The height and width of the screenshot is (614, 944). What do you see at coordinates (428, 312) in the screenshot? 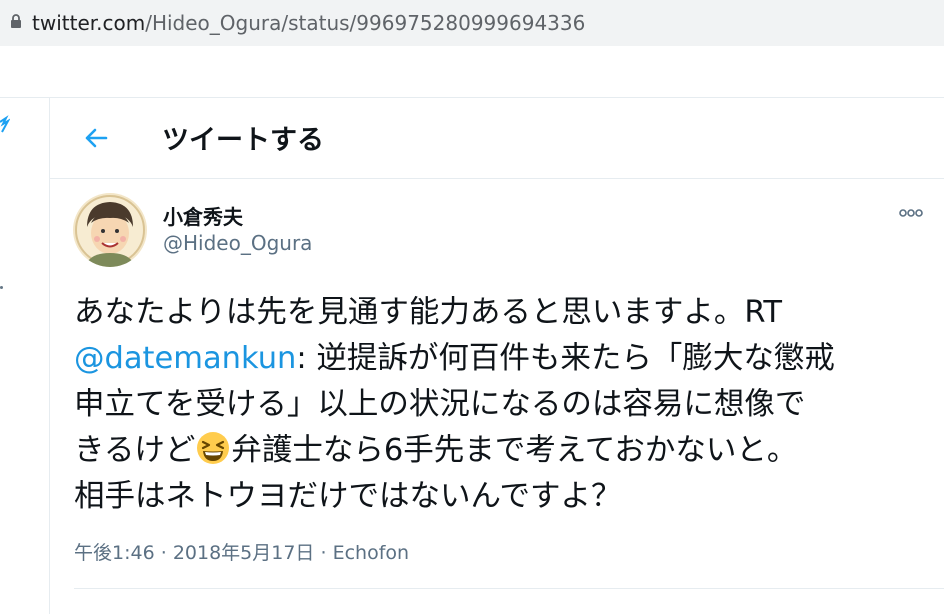
I see `tweet-line: あなたよりは先を見通す能力あると思いますよ。RT` at bounding box center [428, 312].